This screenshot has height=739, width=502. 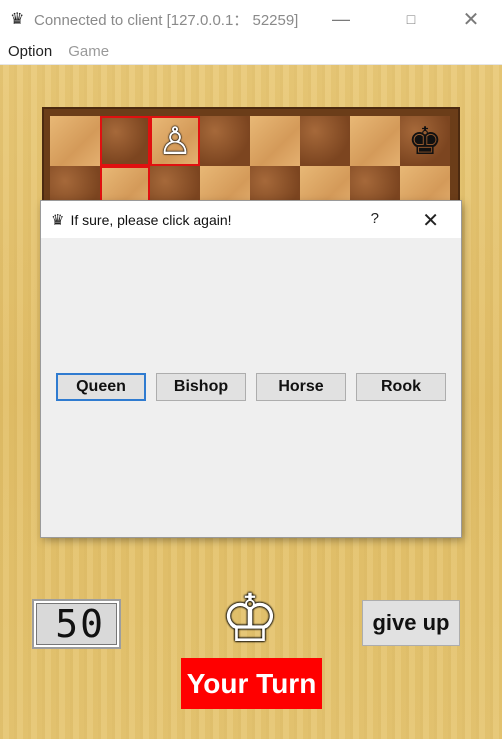 What do you see at coordinates (275, 141) in the screenshot?
I see `square-e1` at bounding box center [275, 141].